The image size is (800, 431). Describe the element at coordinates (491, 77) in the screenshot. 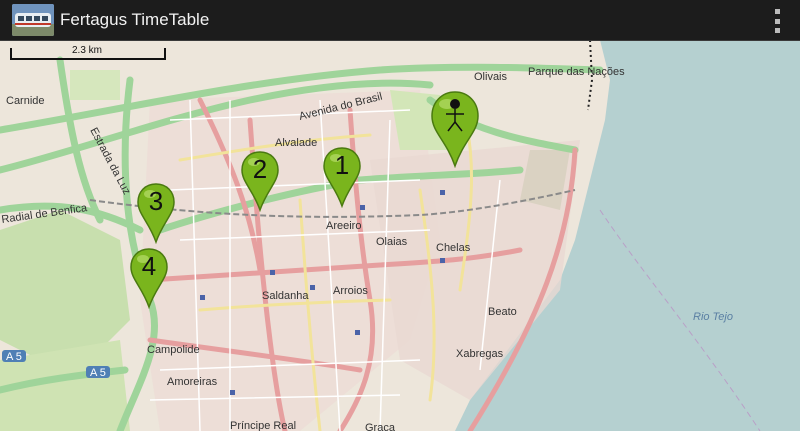

I see `place-label: Olivais` at that location.